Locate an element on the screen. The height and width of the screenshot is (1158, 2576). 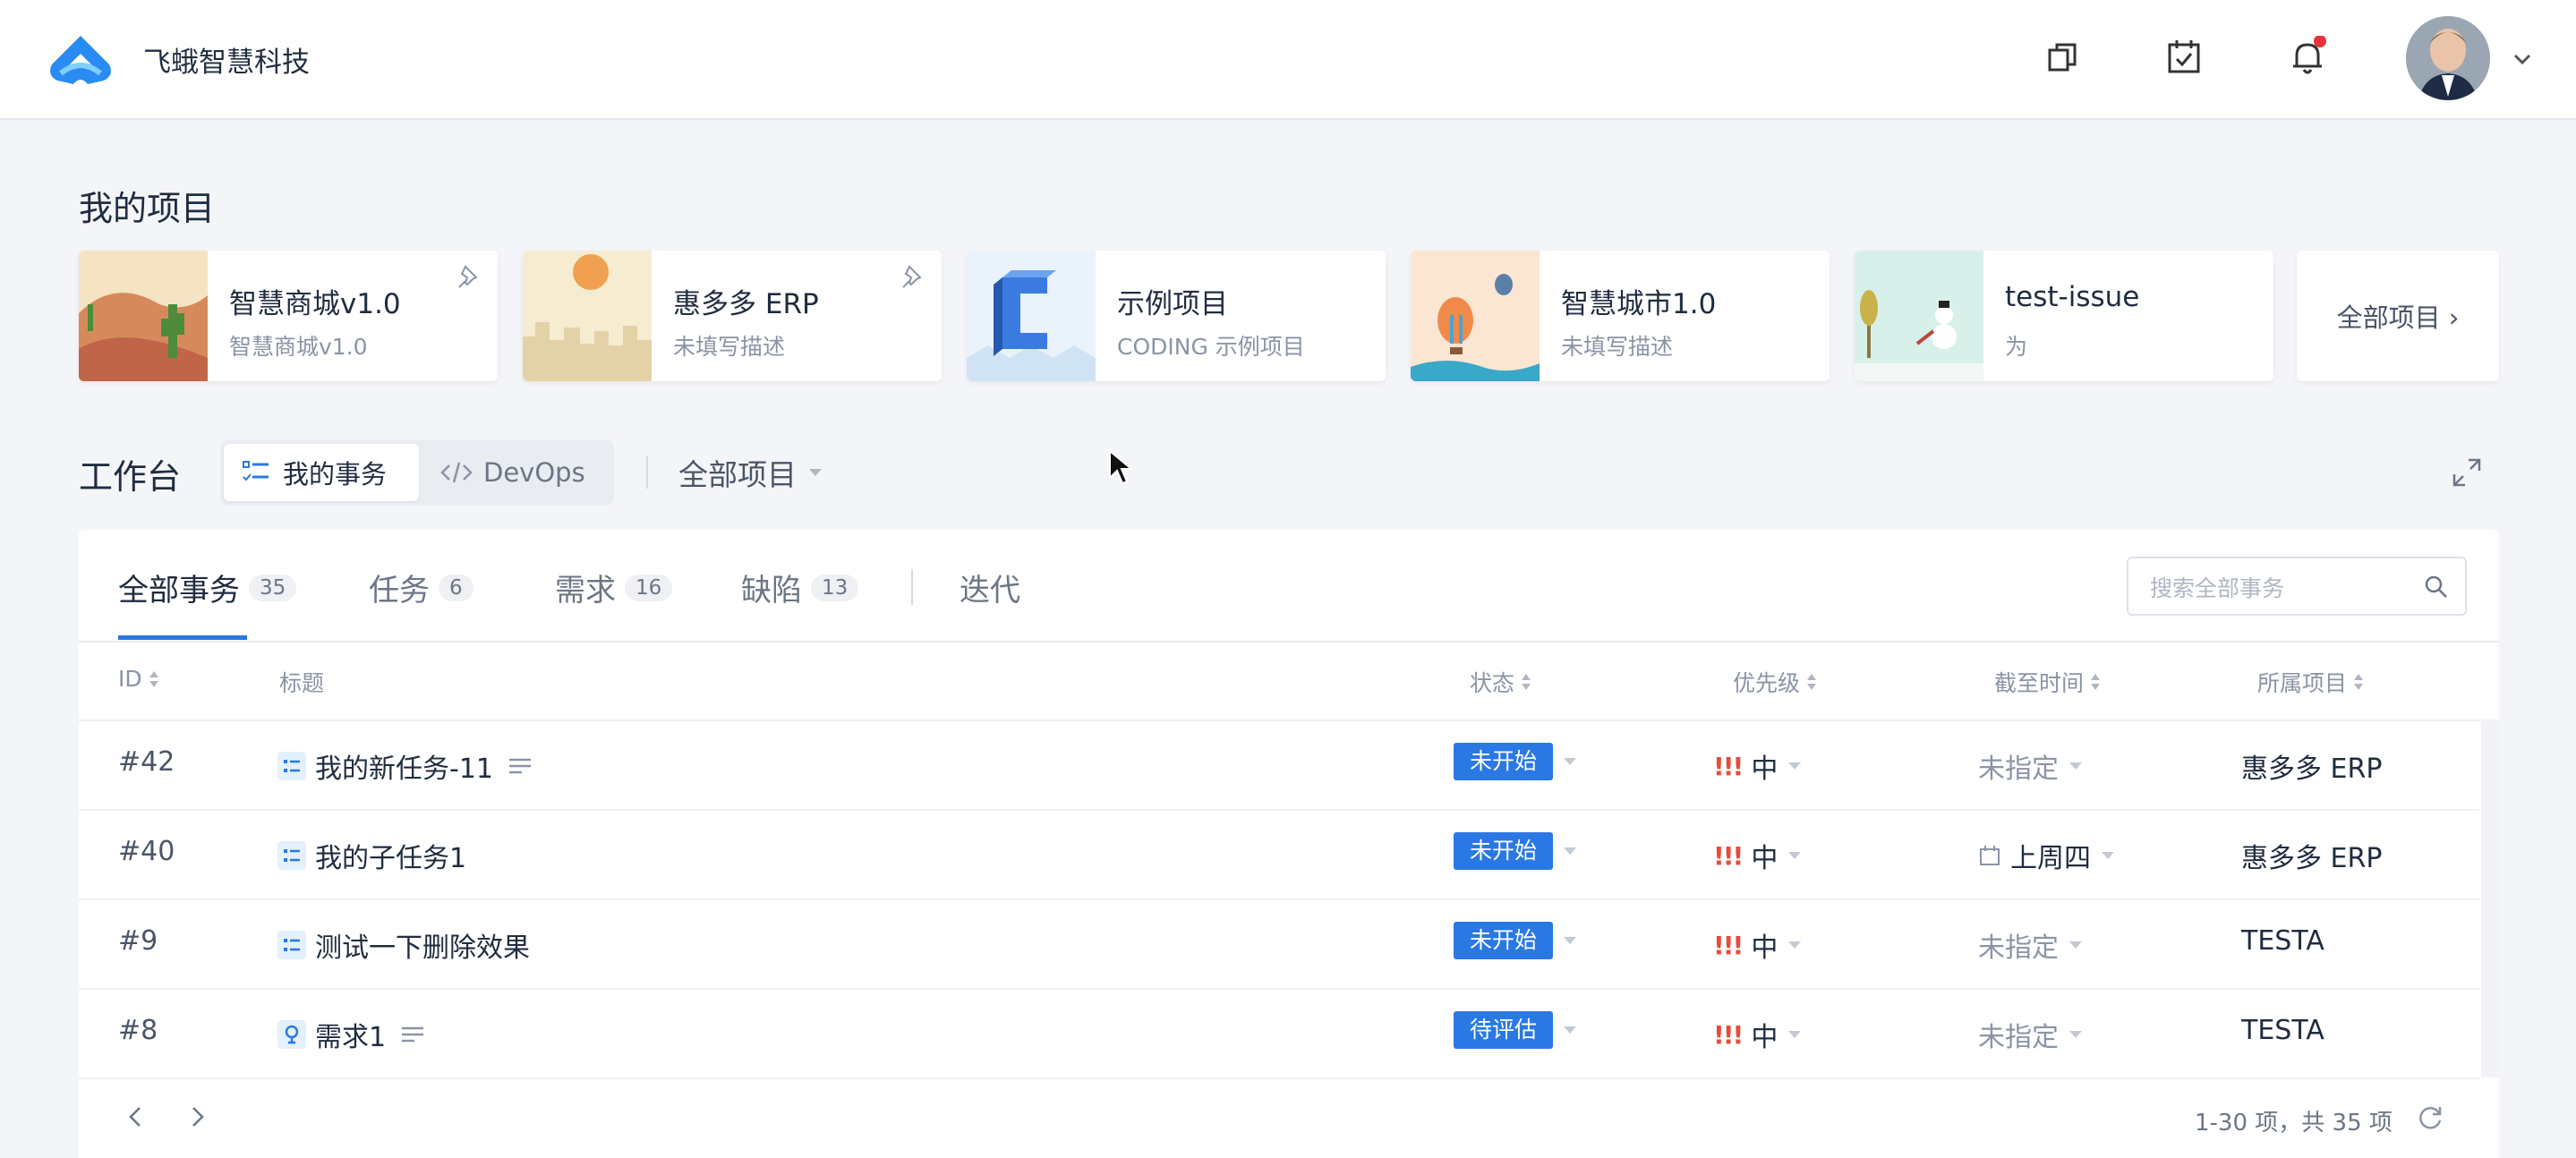
search-icon is located at coordinates (2436, 587).